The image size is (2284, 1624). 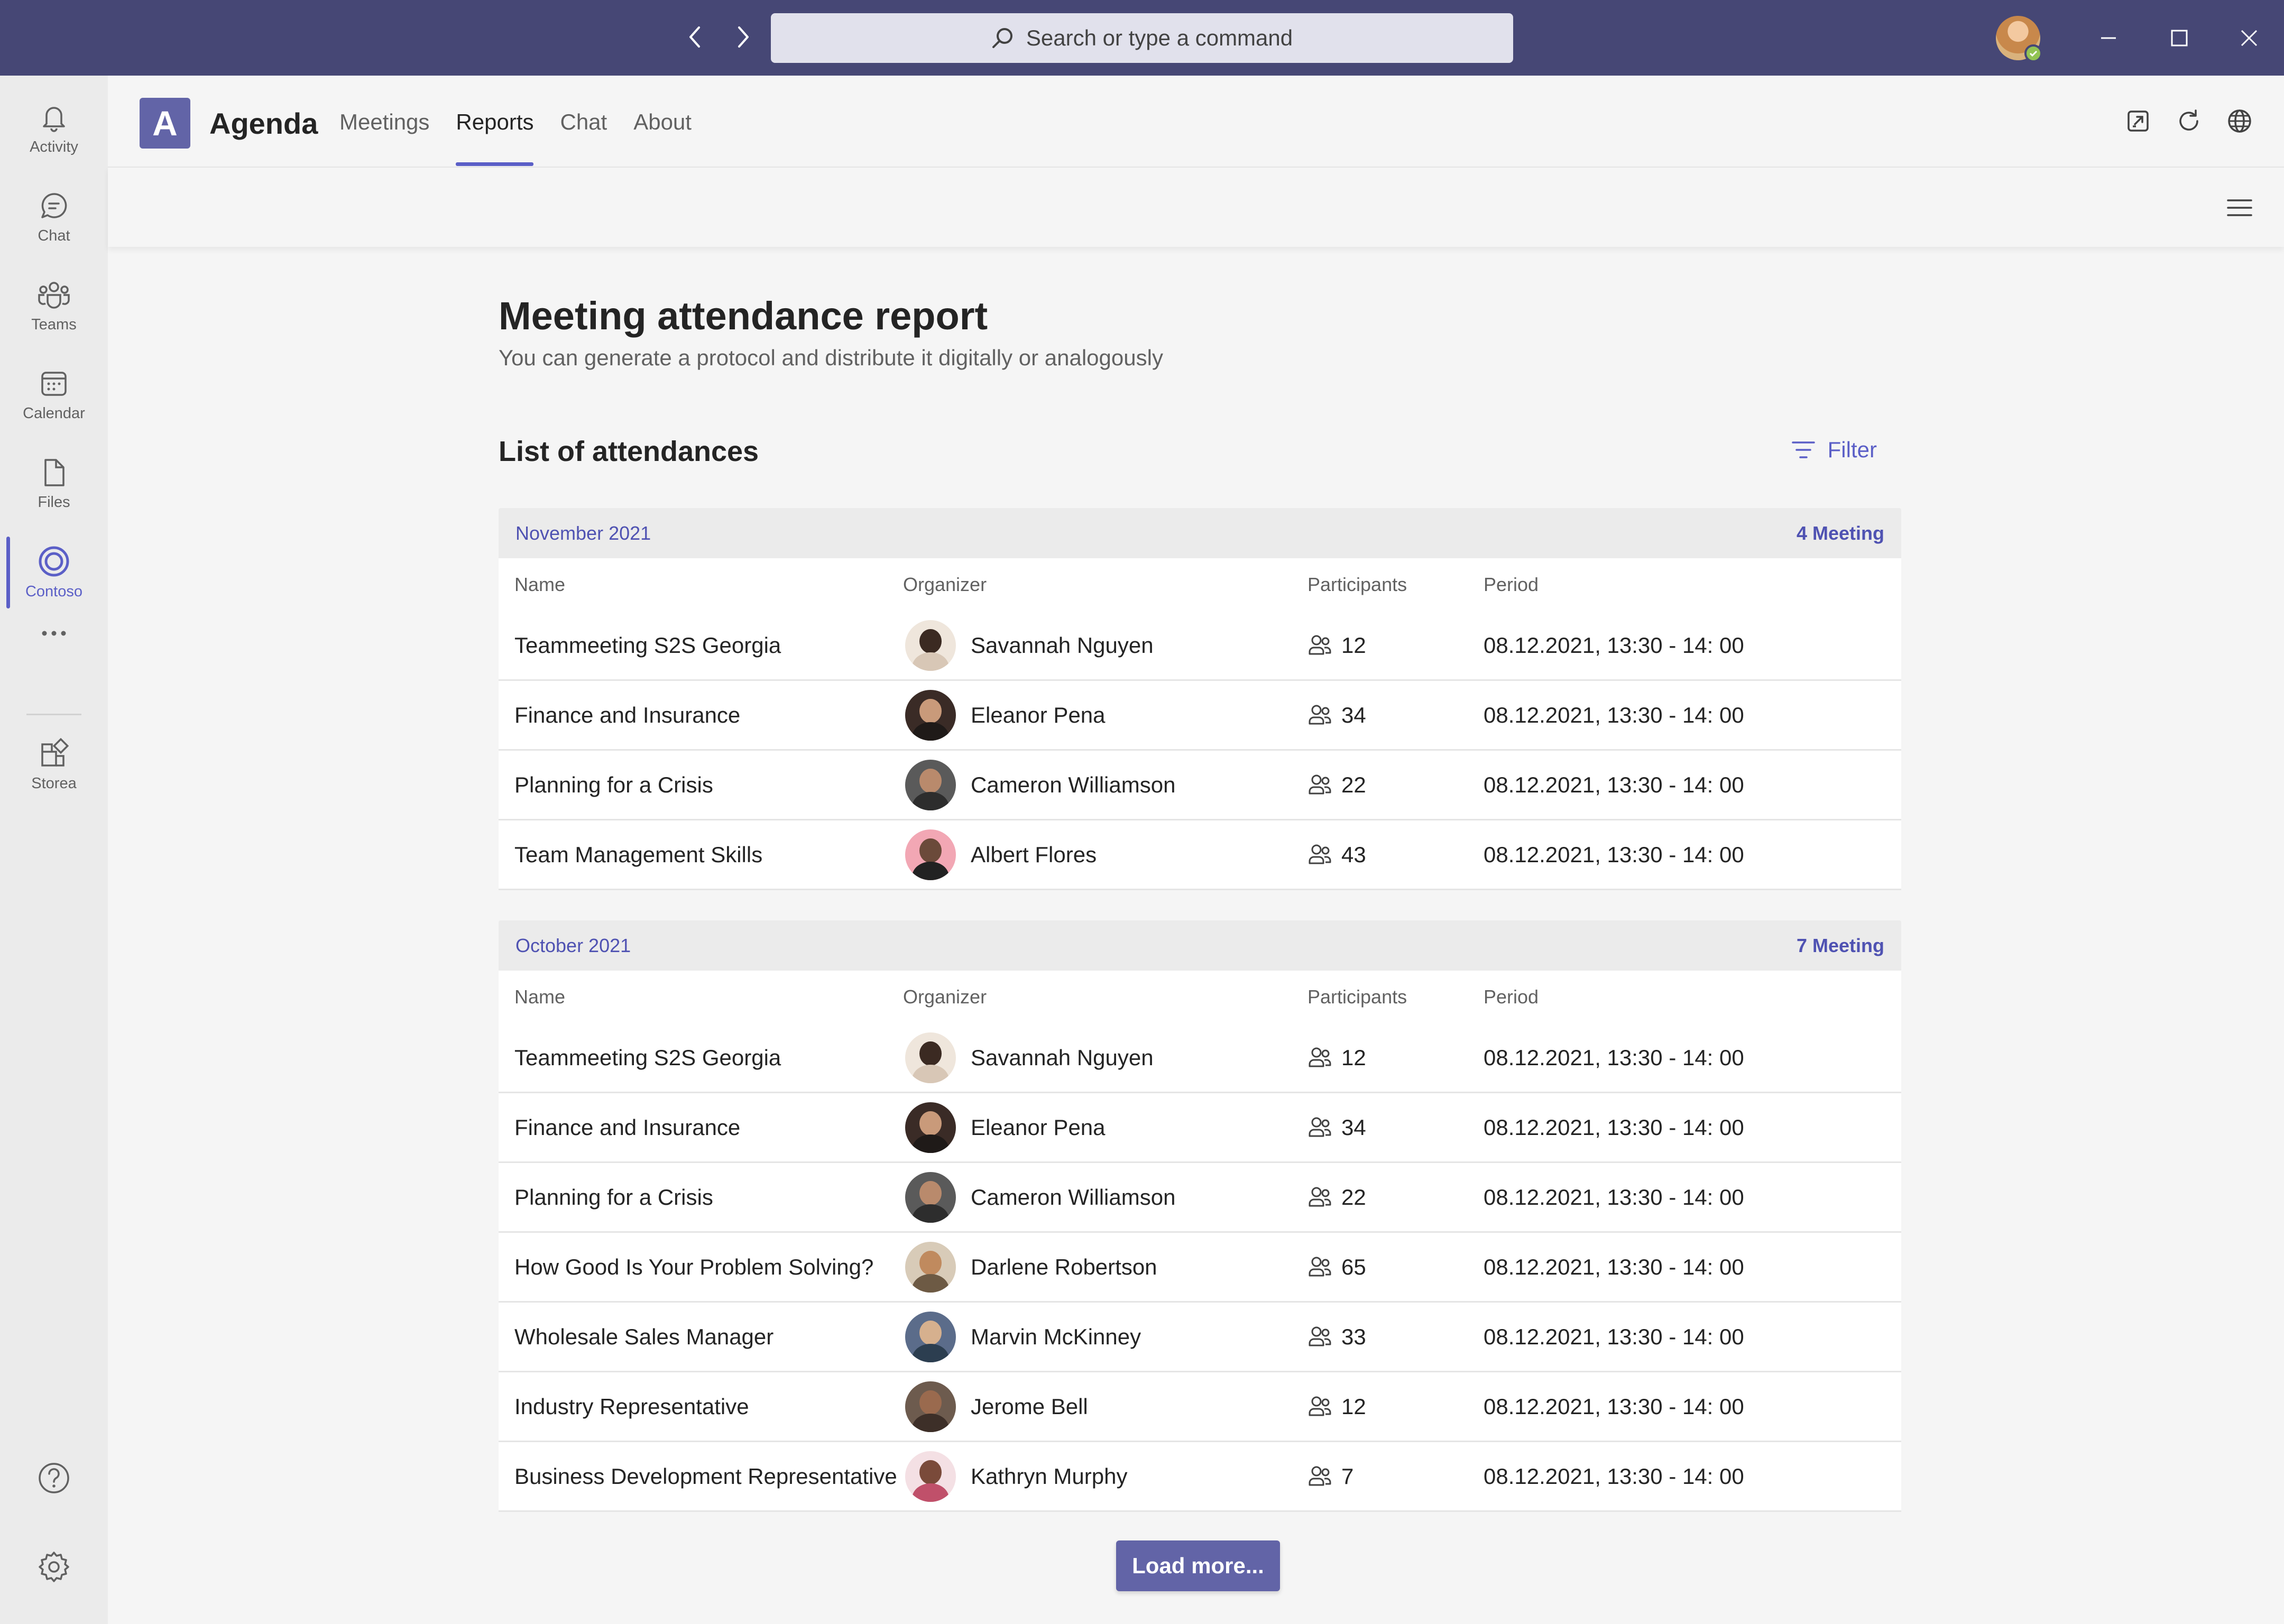 I want to click on settings-button, so click(x=54, y=1570).